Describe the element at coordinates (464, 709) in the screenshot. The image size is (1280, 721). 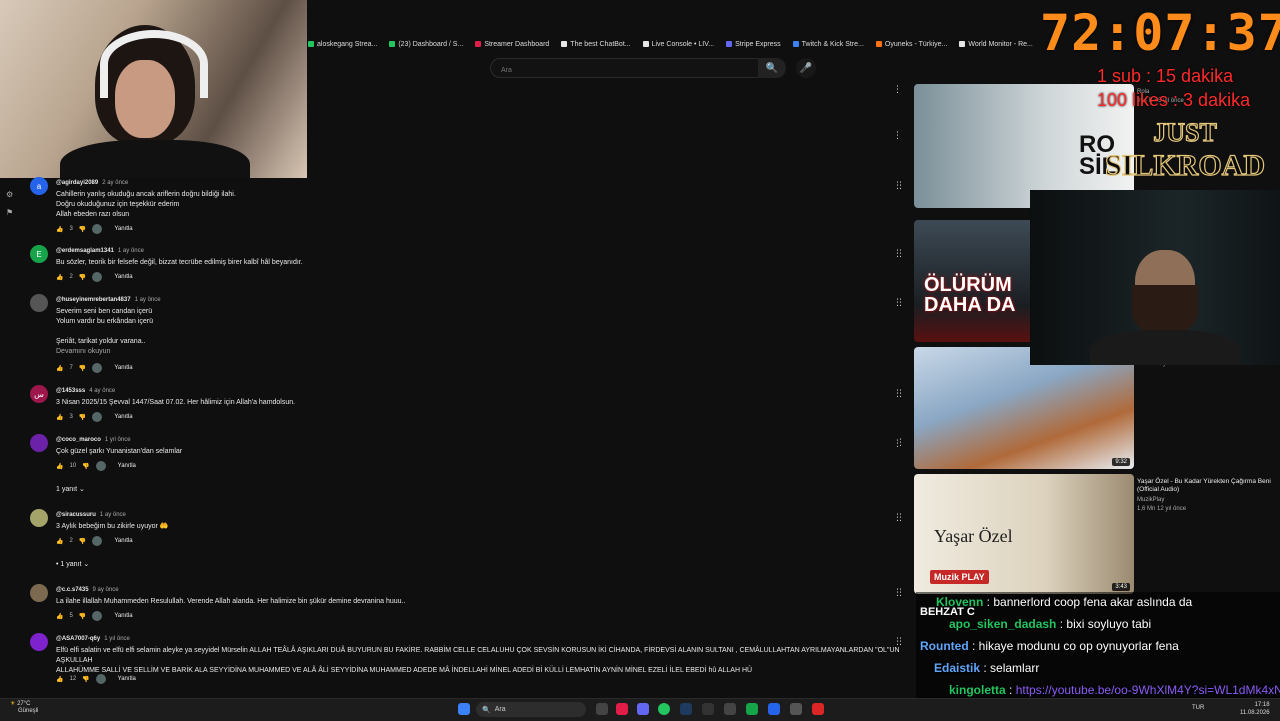
I see `windows-start-icon` at that location.